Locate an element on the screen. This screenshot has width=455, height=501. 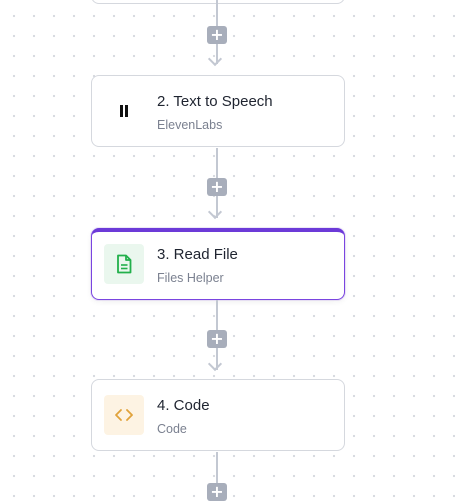
step-card-text-to-speech: 2. Text to Speech ElevenLabs is located at coordinates (218, 111).